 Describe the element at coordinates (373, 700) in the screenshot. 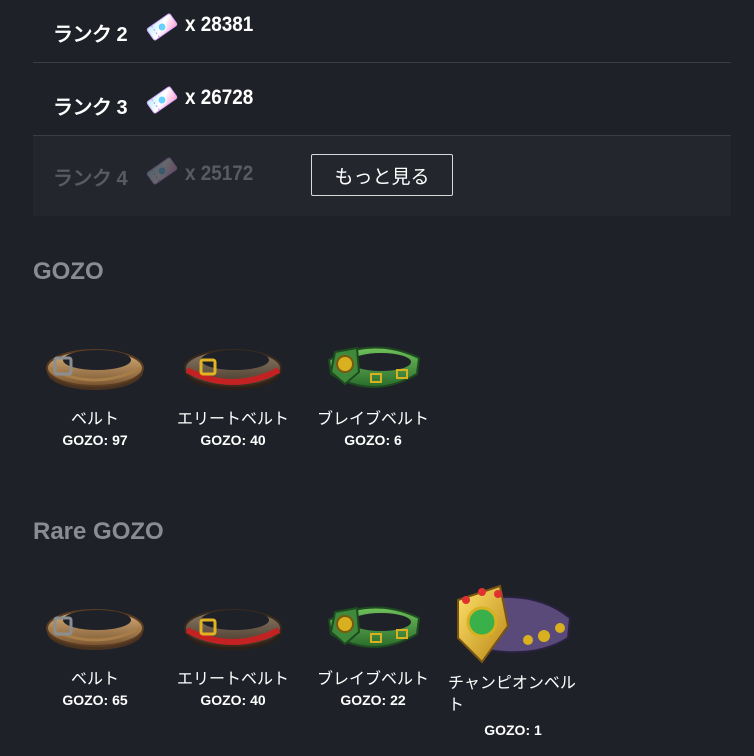

I see `item-count: GOZO: 22` at that location.